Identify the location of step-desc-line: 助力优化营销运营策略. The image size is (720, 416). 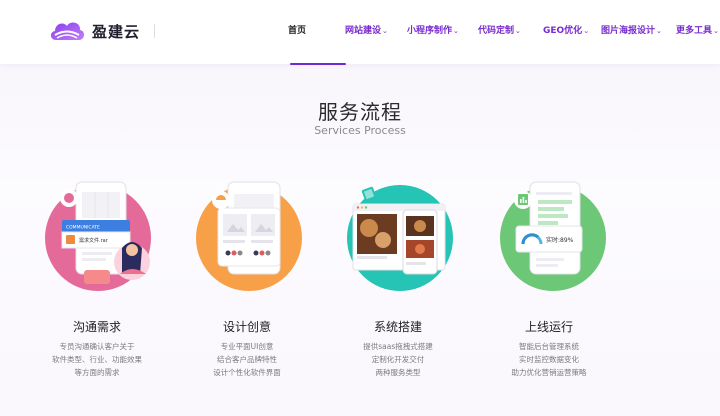
(549, 372).